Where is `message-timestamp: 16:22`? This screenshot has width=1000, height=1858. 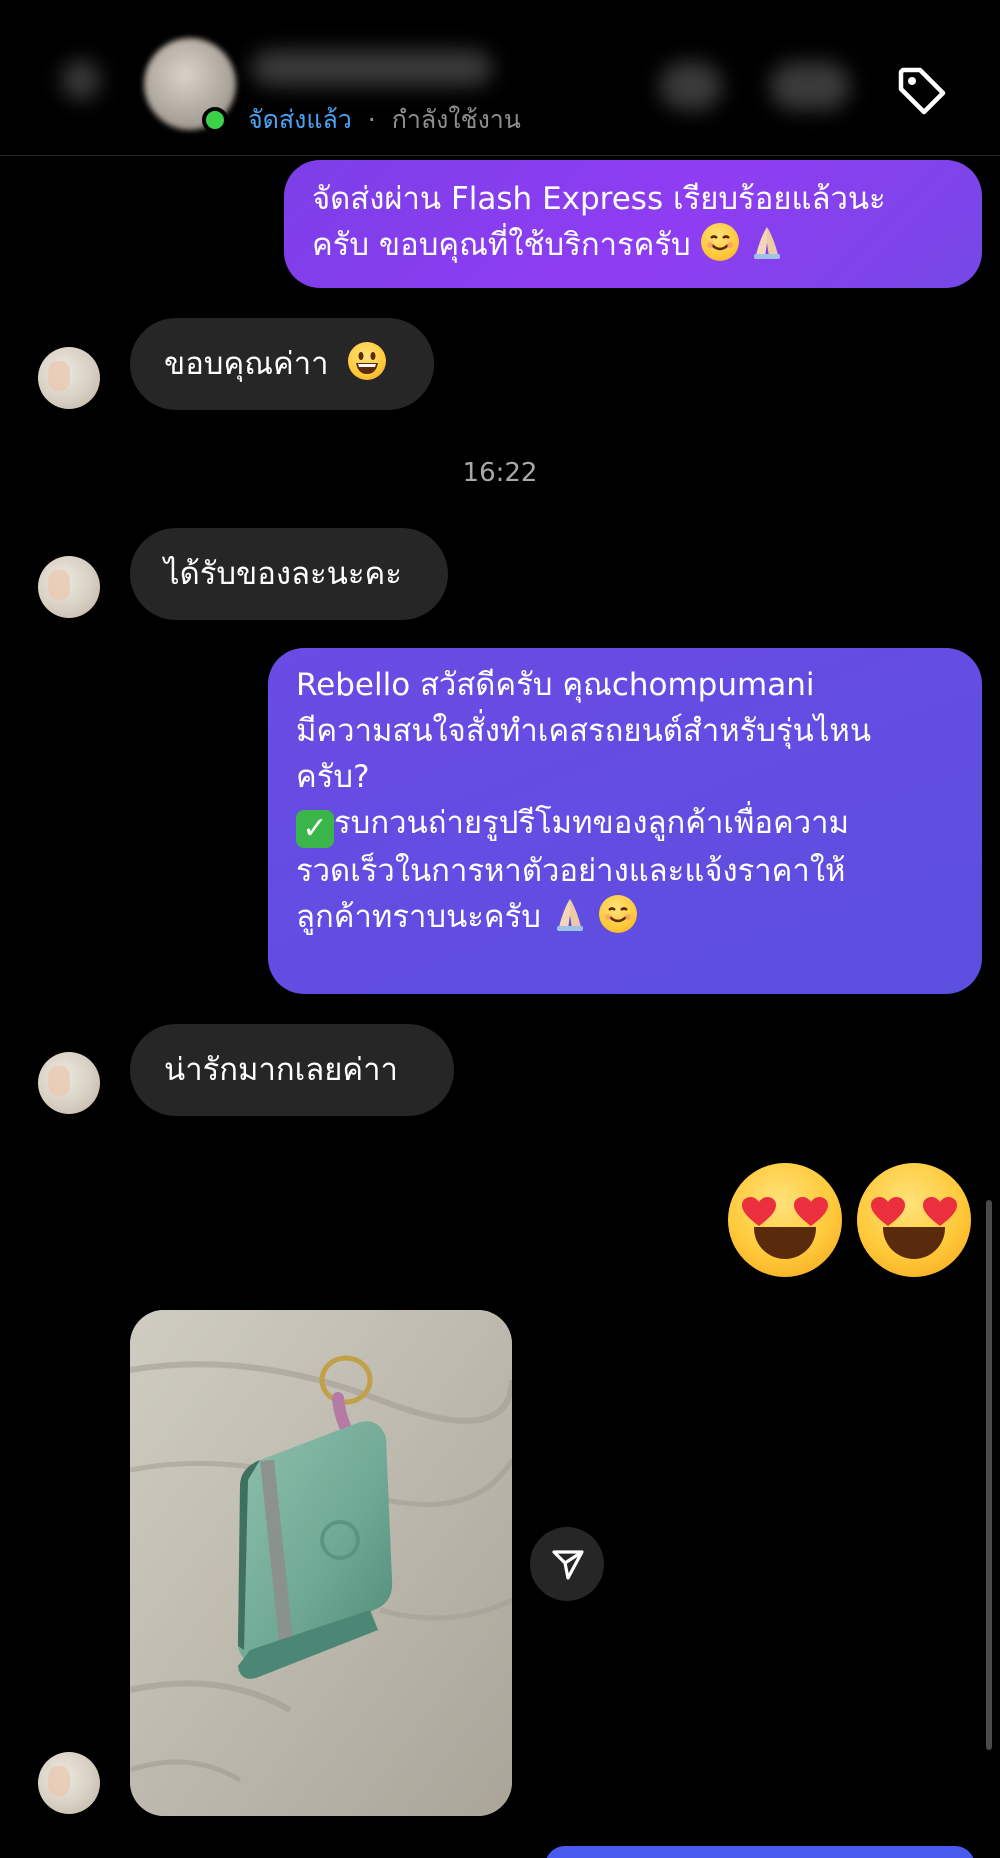
message-timestamp: 16:22 is located at coordinates (500, 473).